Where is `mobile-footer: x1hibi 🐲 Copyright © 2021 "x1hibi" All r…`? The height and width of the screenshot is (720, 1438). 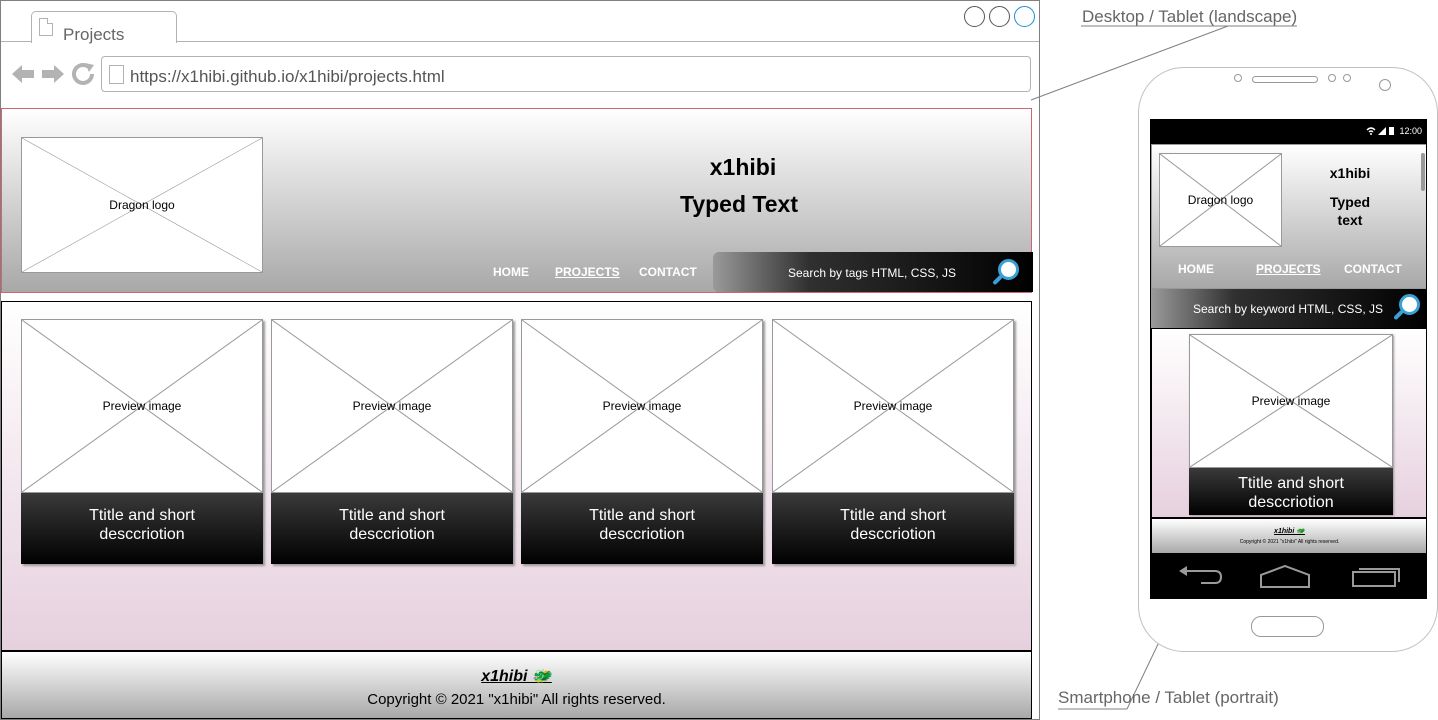
mobile-footer: x1hibi 🐲 Copyright © 2021 "x1hibi" All r… is located at coordinates (1288, 536).